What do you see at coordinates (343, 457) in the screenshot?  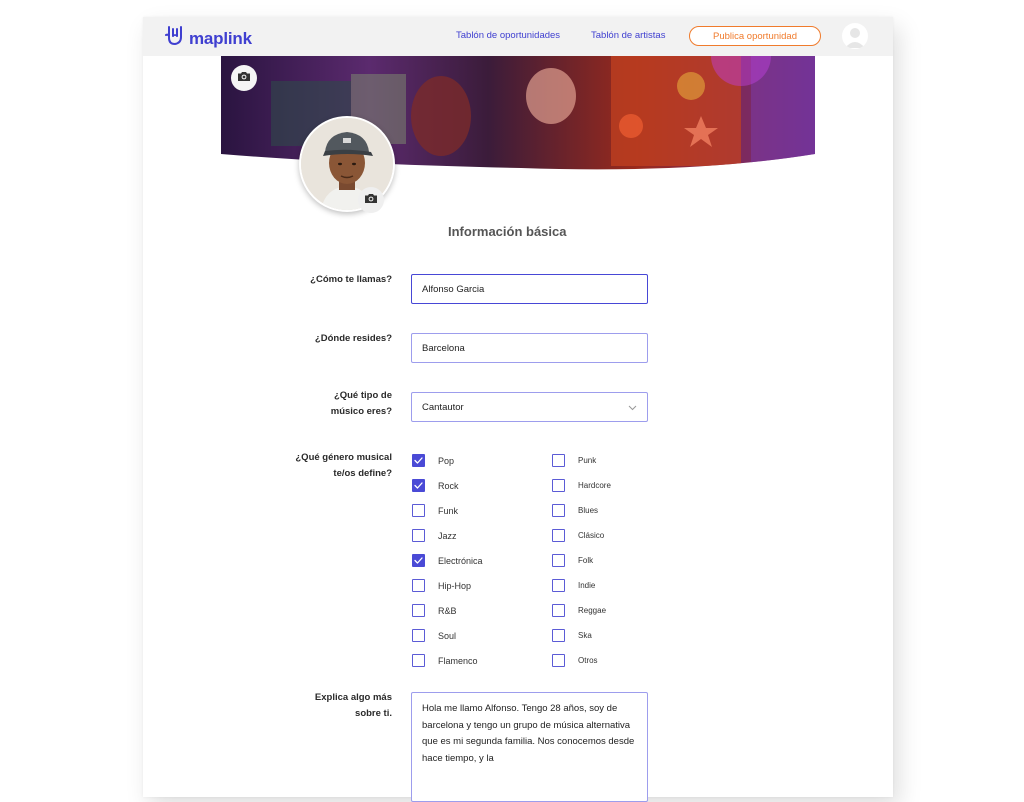 I see `genres-label-line1: ¿Qué género musical` at bounding box center [343, 457].